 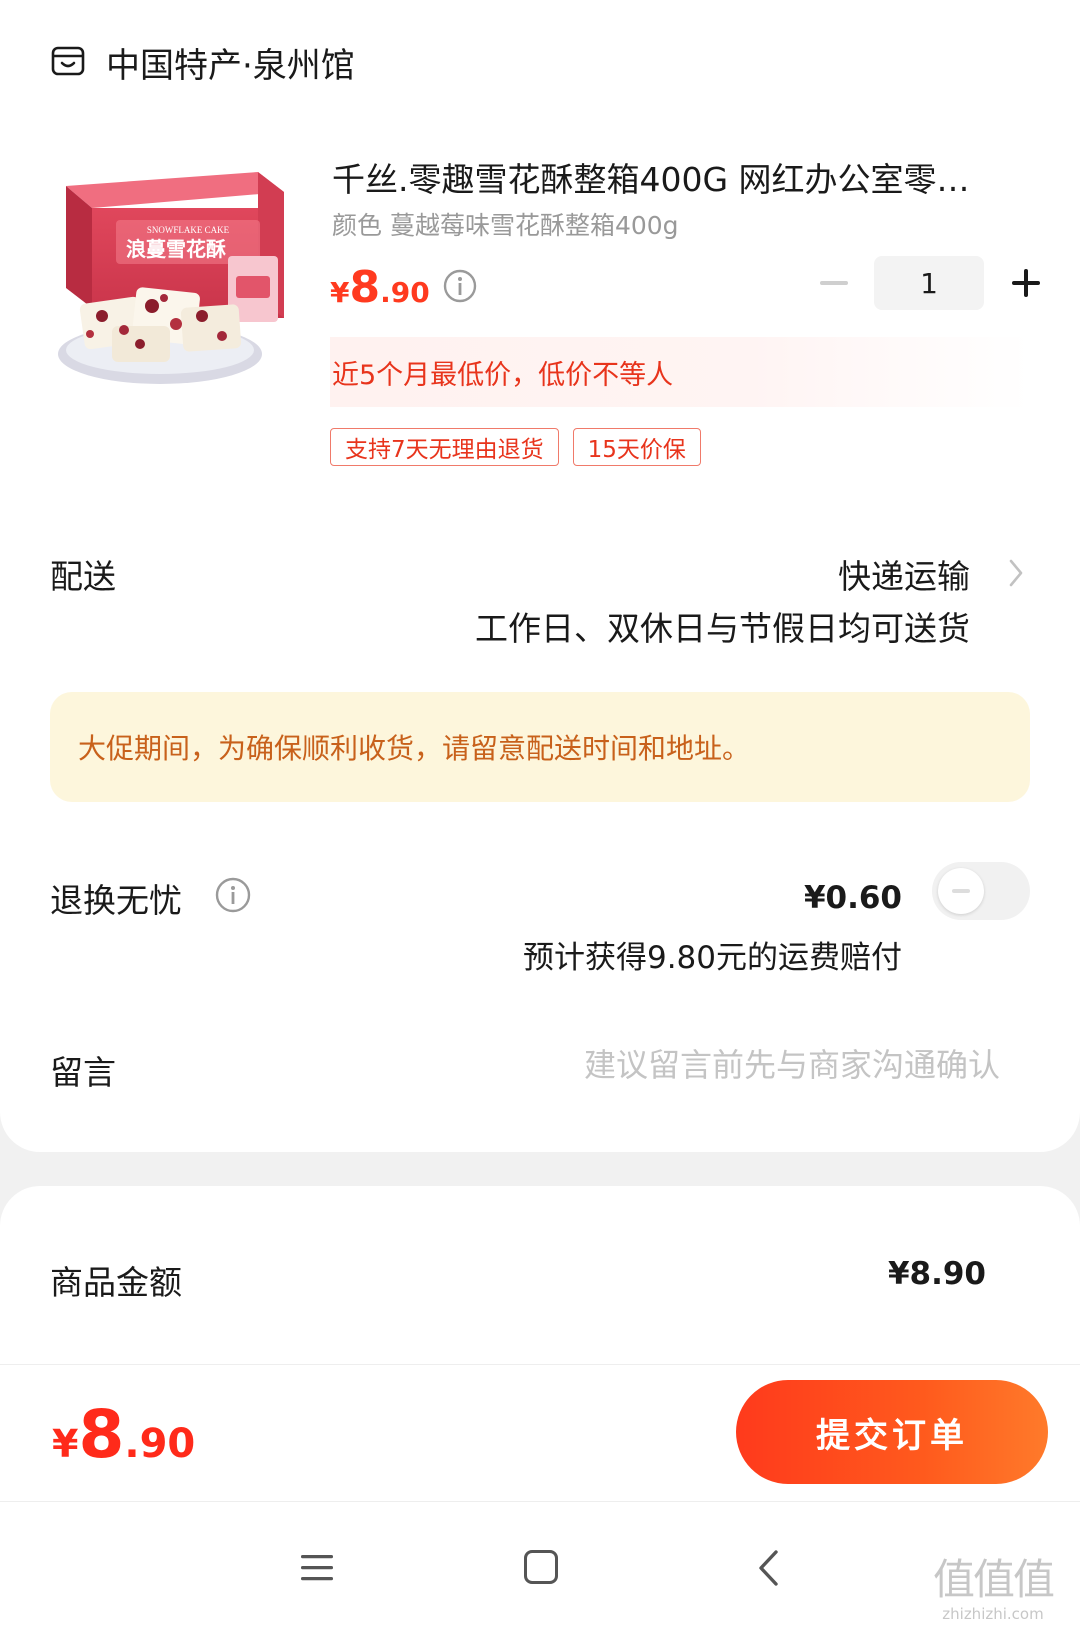 I want to click on return-insurance-toggle, so click(x=981, y=891).